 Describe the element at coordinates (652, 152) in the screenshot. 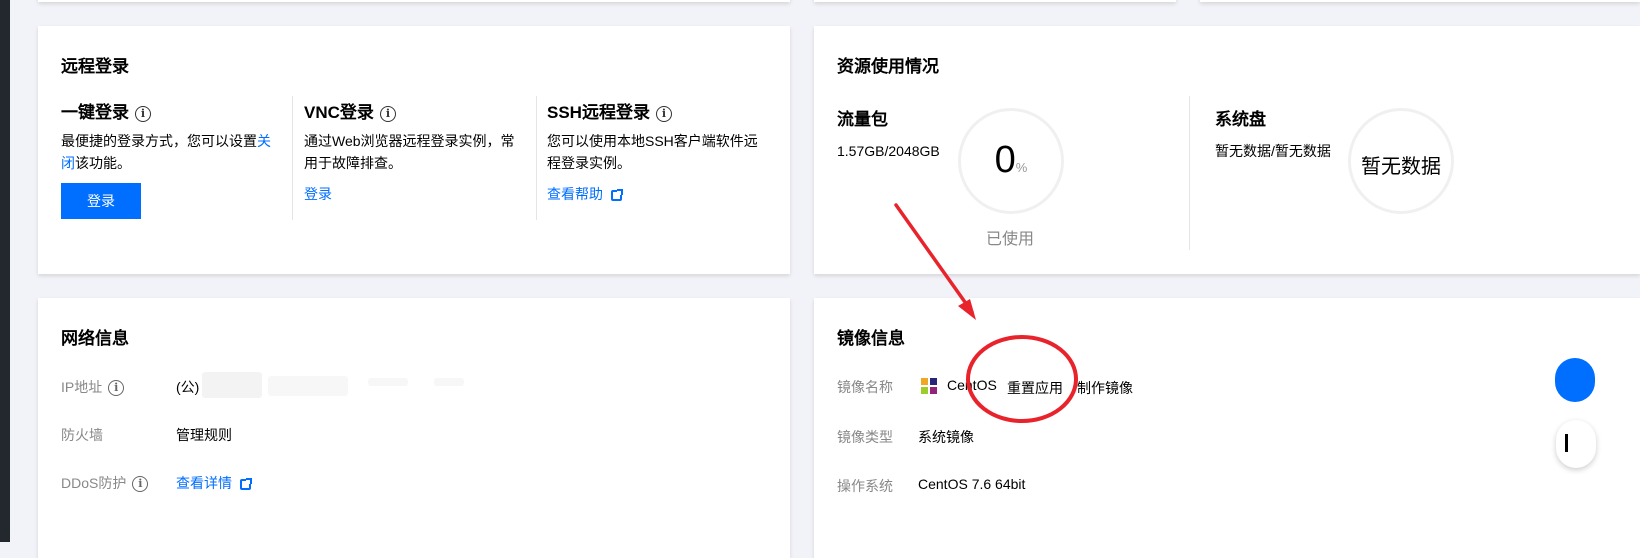

I see `ssh-login-desc: 您可以使用本地SSH客户端软件远程登录实例。` at that location.